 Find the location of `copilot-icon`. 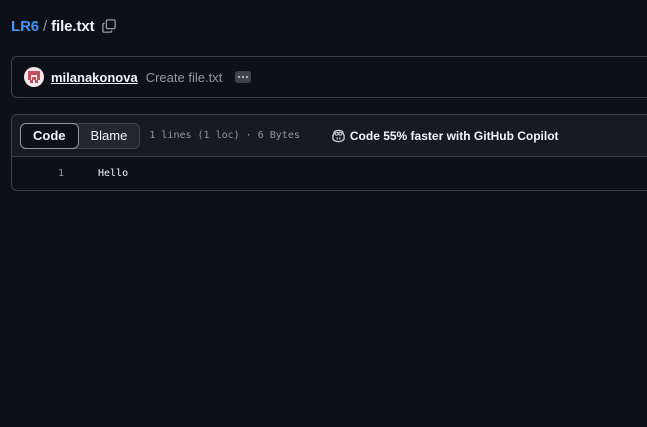

copilot-icon is located at coordinates (338, 136).